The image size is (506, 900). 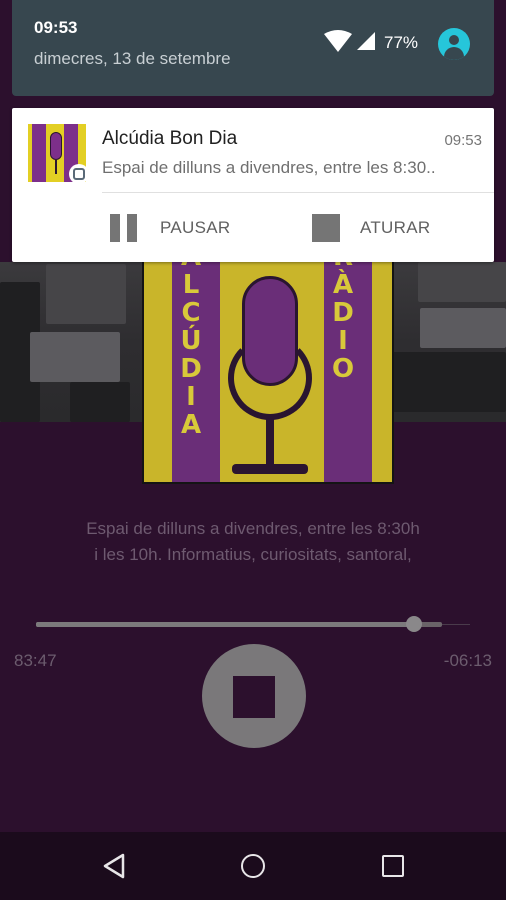 I want to click on wifi-icon, so click(x=338, y=41).